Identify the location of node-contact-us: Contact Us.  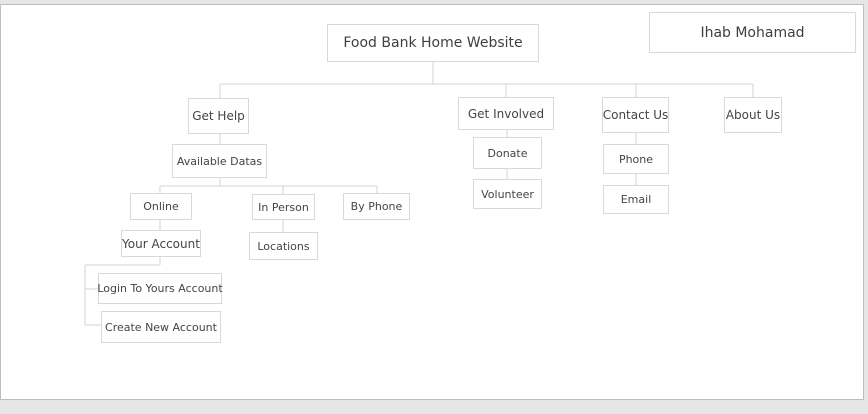
(635, 115).